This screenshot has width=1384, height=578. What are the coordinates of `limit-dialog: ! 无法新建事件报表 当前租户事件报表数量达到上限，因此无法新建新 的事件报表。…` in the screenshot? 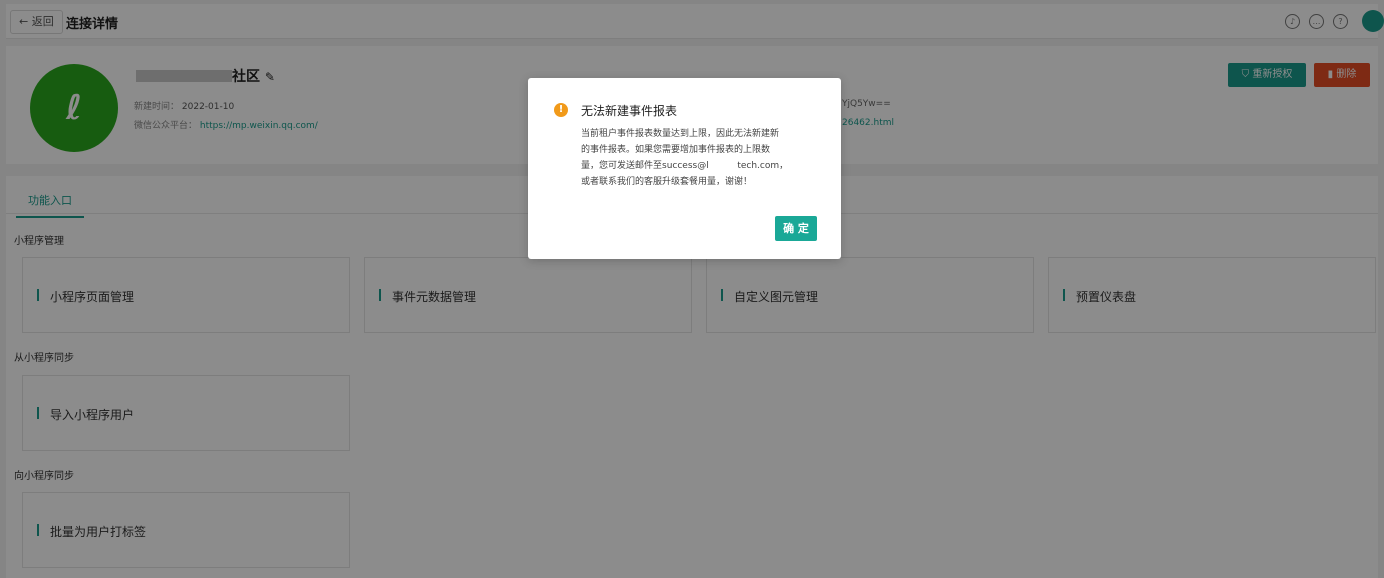 It's located at (684, 168).